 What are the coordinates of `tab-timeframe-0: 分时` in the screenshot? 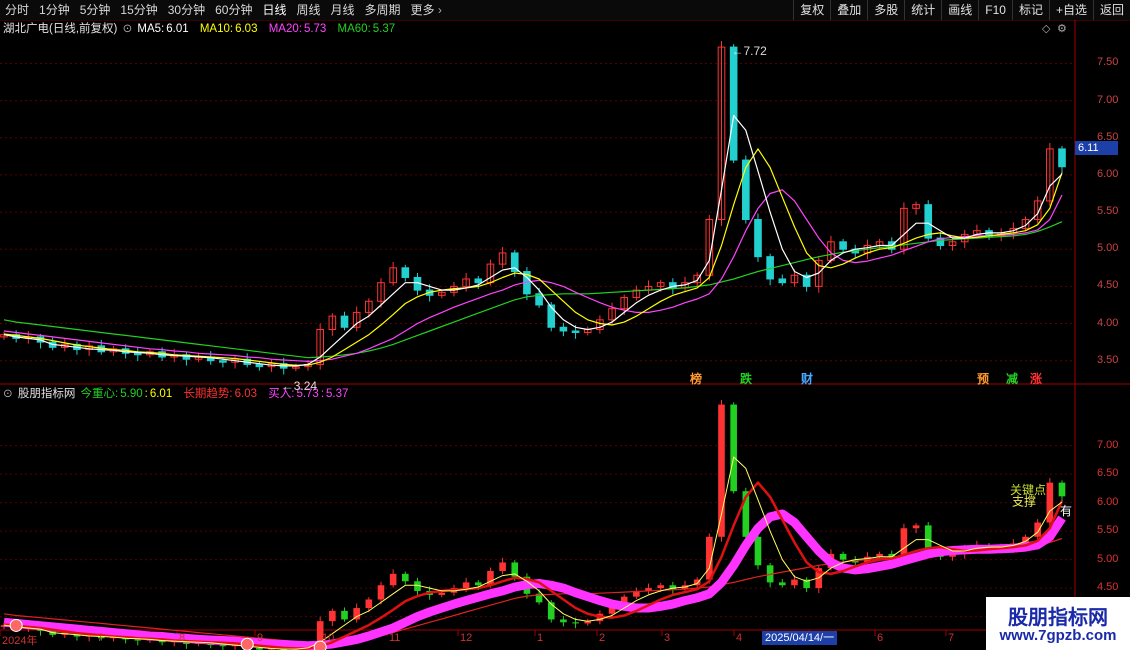 It's located at (17, 10).